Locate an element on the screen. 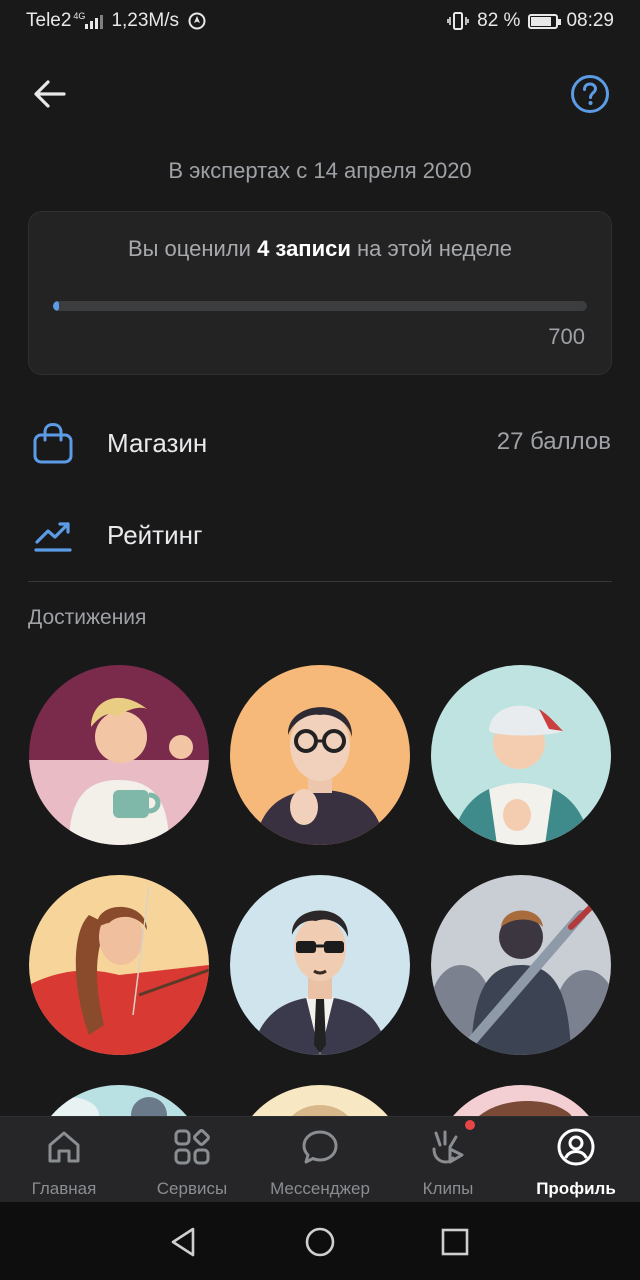 This screenshot has width=640, height=1280. menu-item-rating: Рейтинг is located at coordinates (320, 536).